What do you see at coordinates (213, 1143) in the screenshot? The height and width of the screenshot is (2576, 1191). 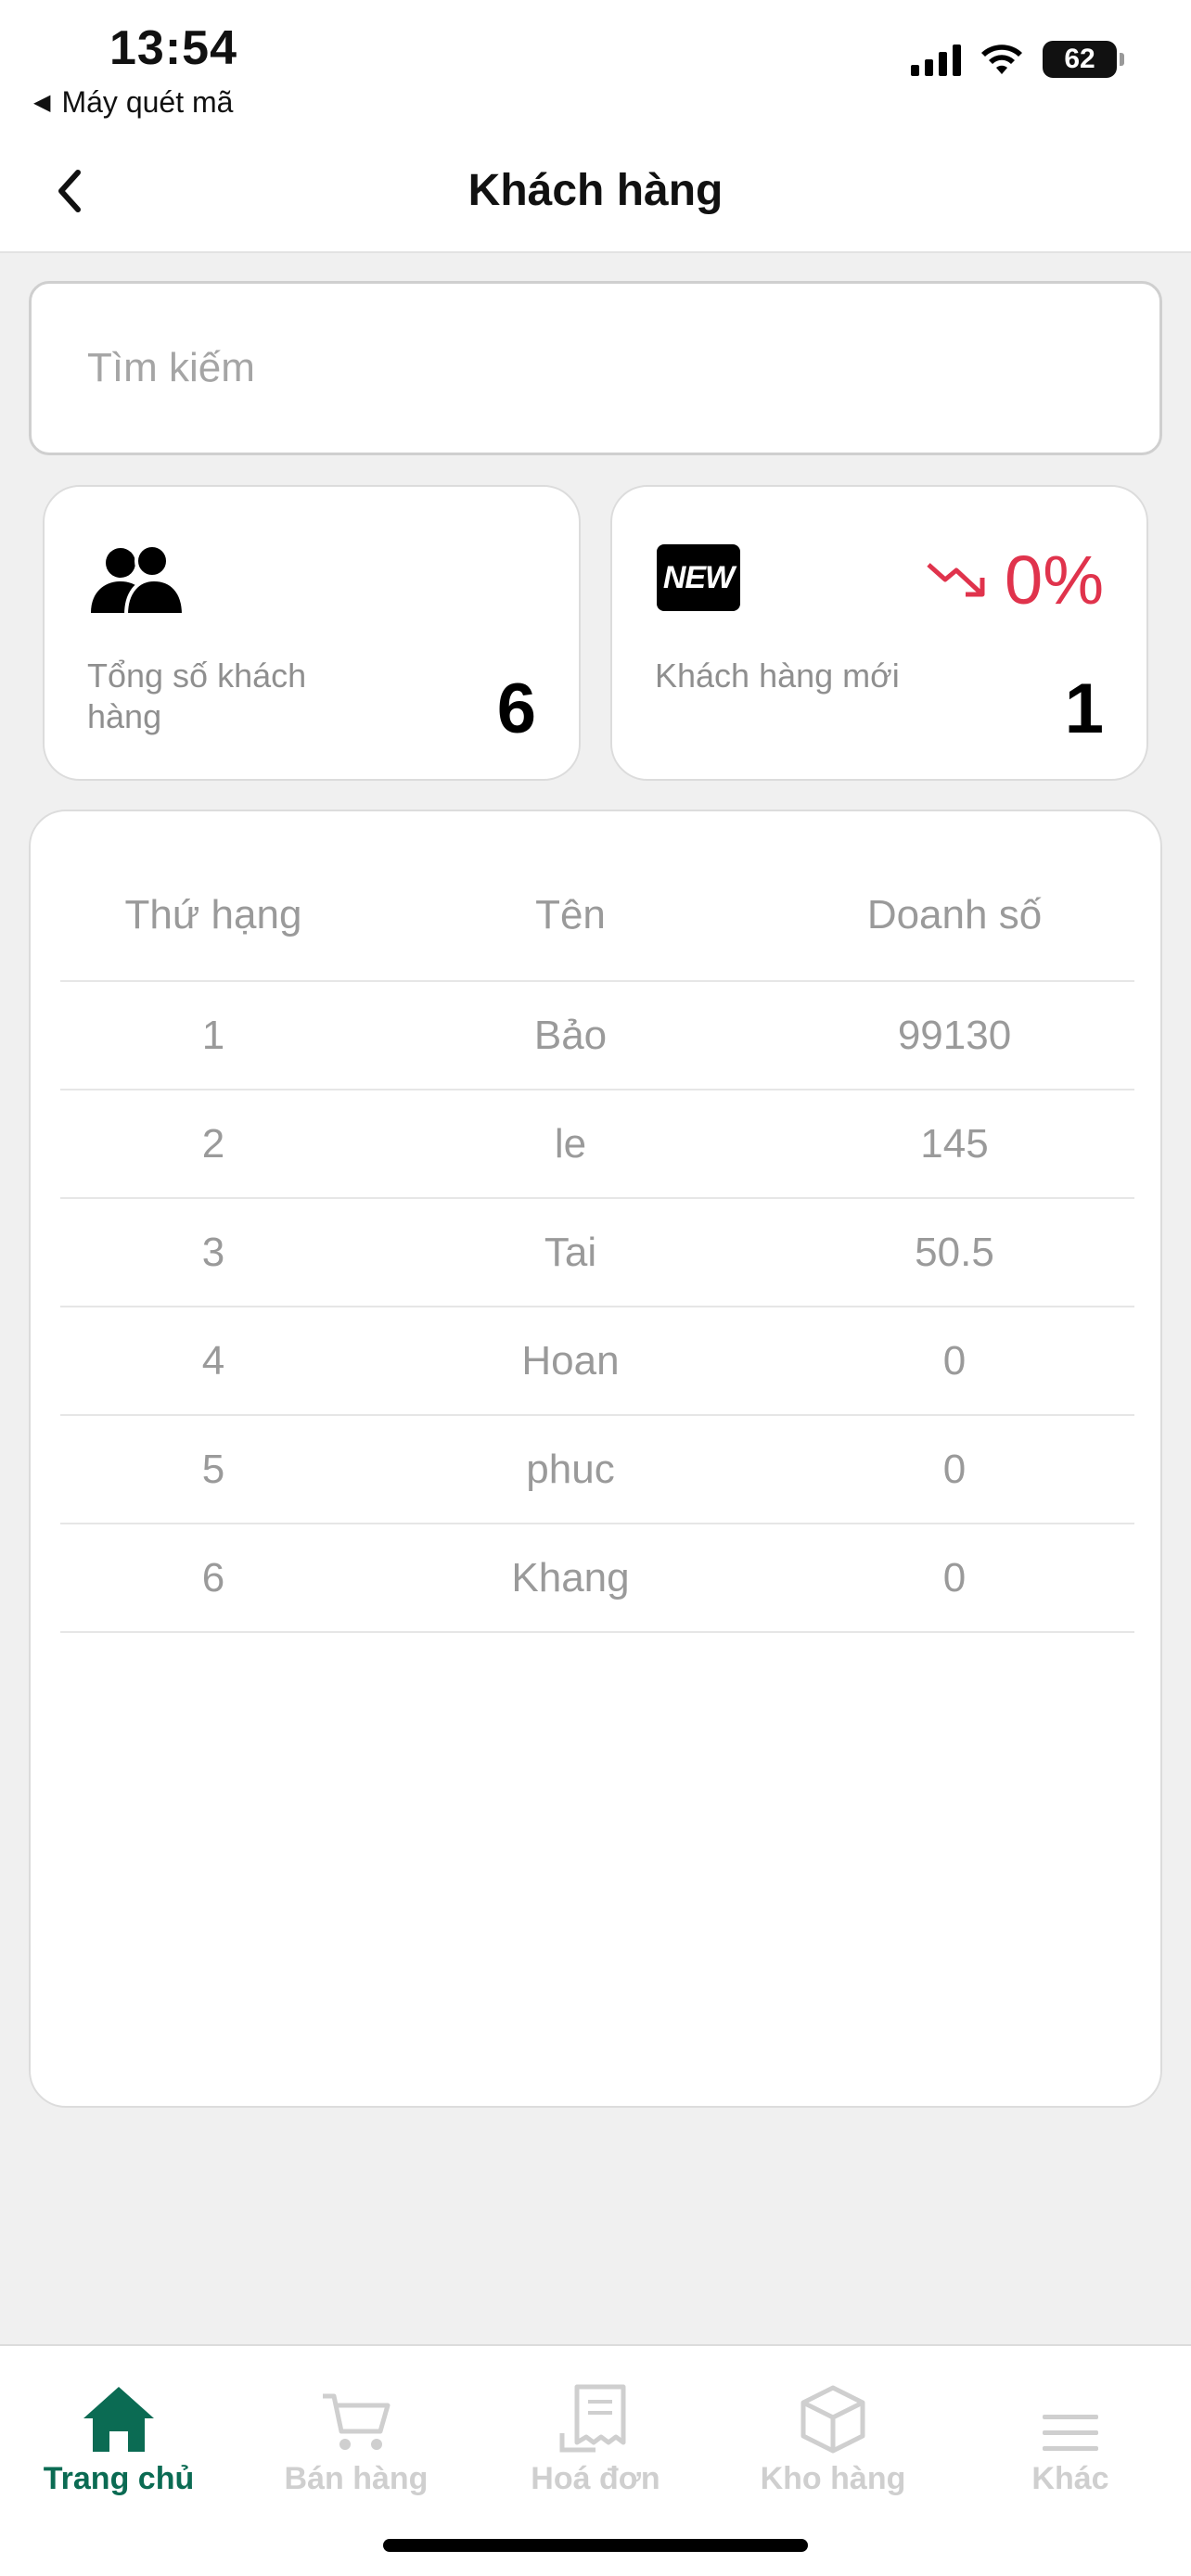 I see `cell-rank: 2` at bounding box center [213, 1143].